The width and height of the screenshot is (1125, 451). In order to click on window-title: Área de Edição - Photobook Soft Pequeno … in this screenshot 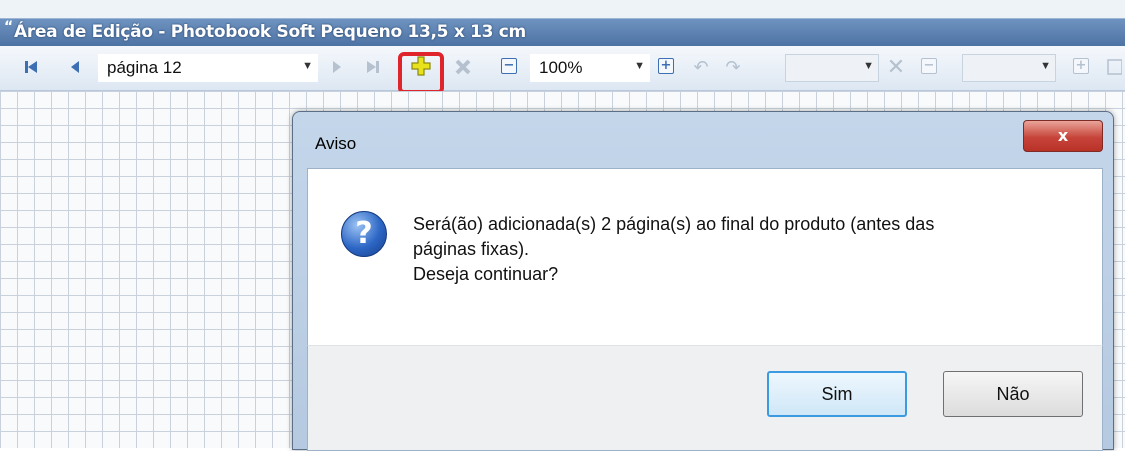, I will do `click(270, 32)`.